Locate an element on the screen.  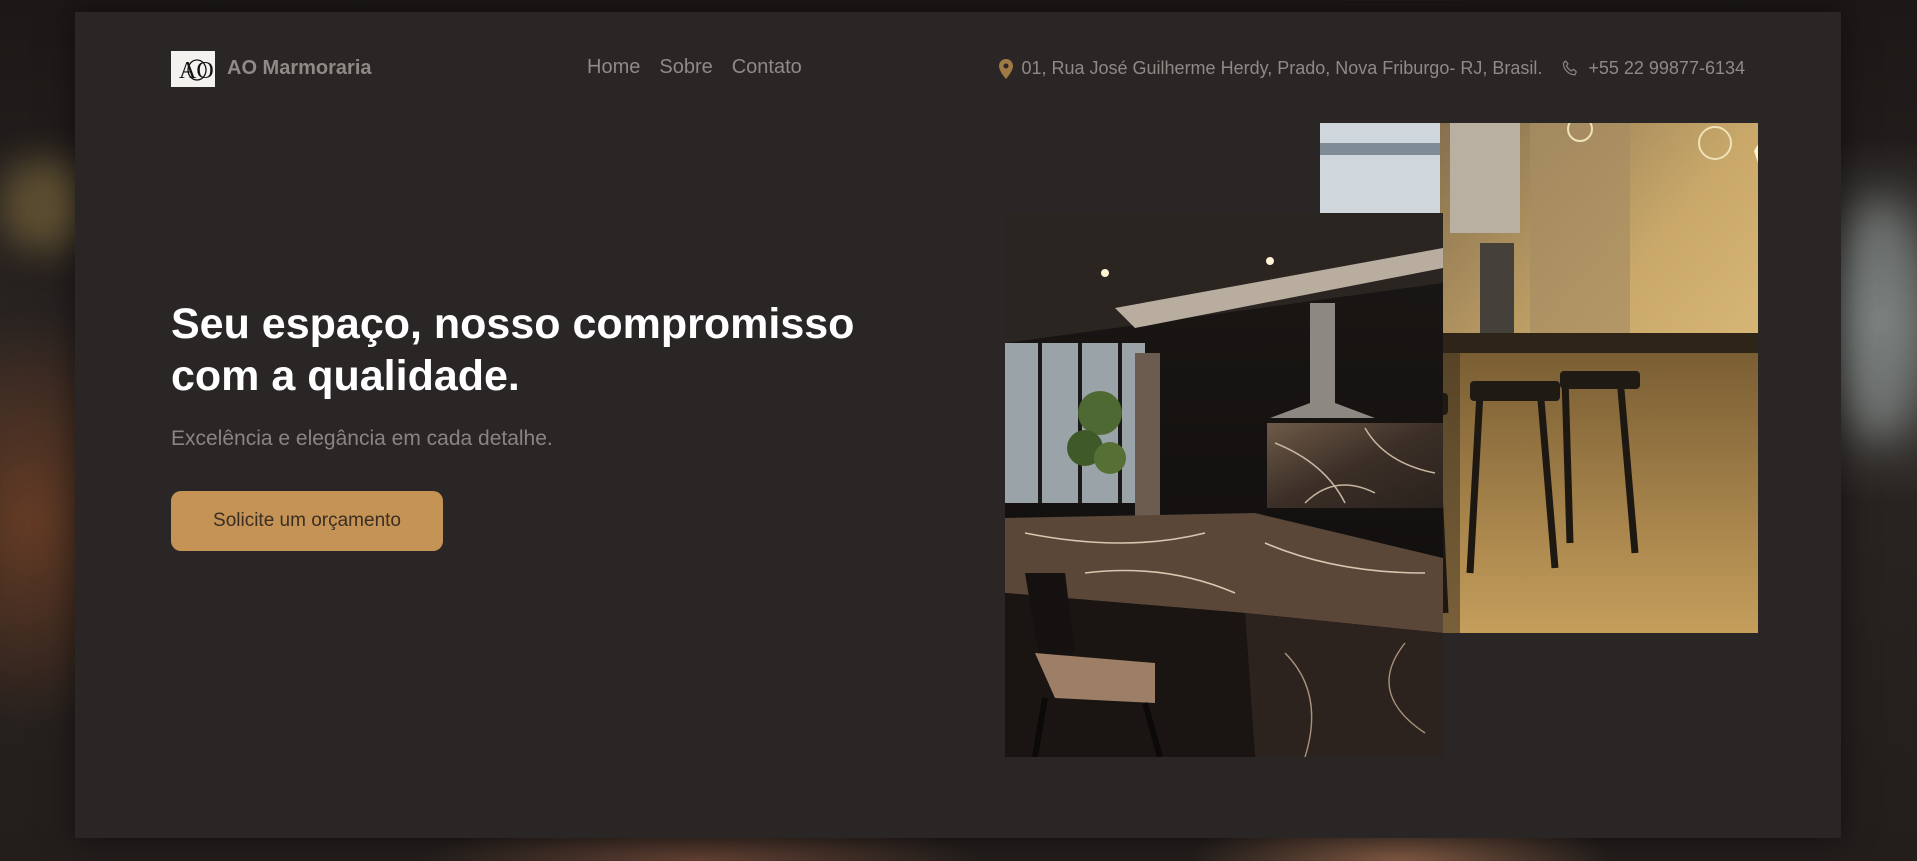
main-nav: Home Sobre Contato is located at coordinates (694, 67).